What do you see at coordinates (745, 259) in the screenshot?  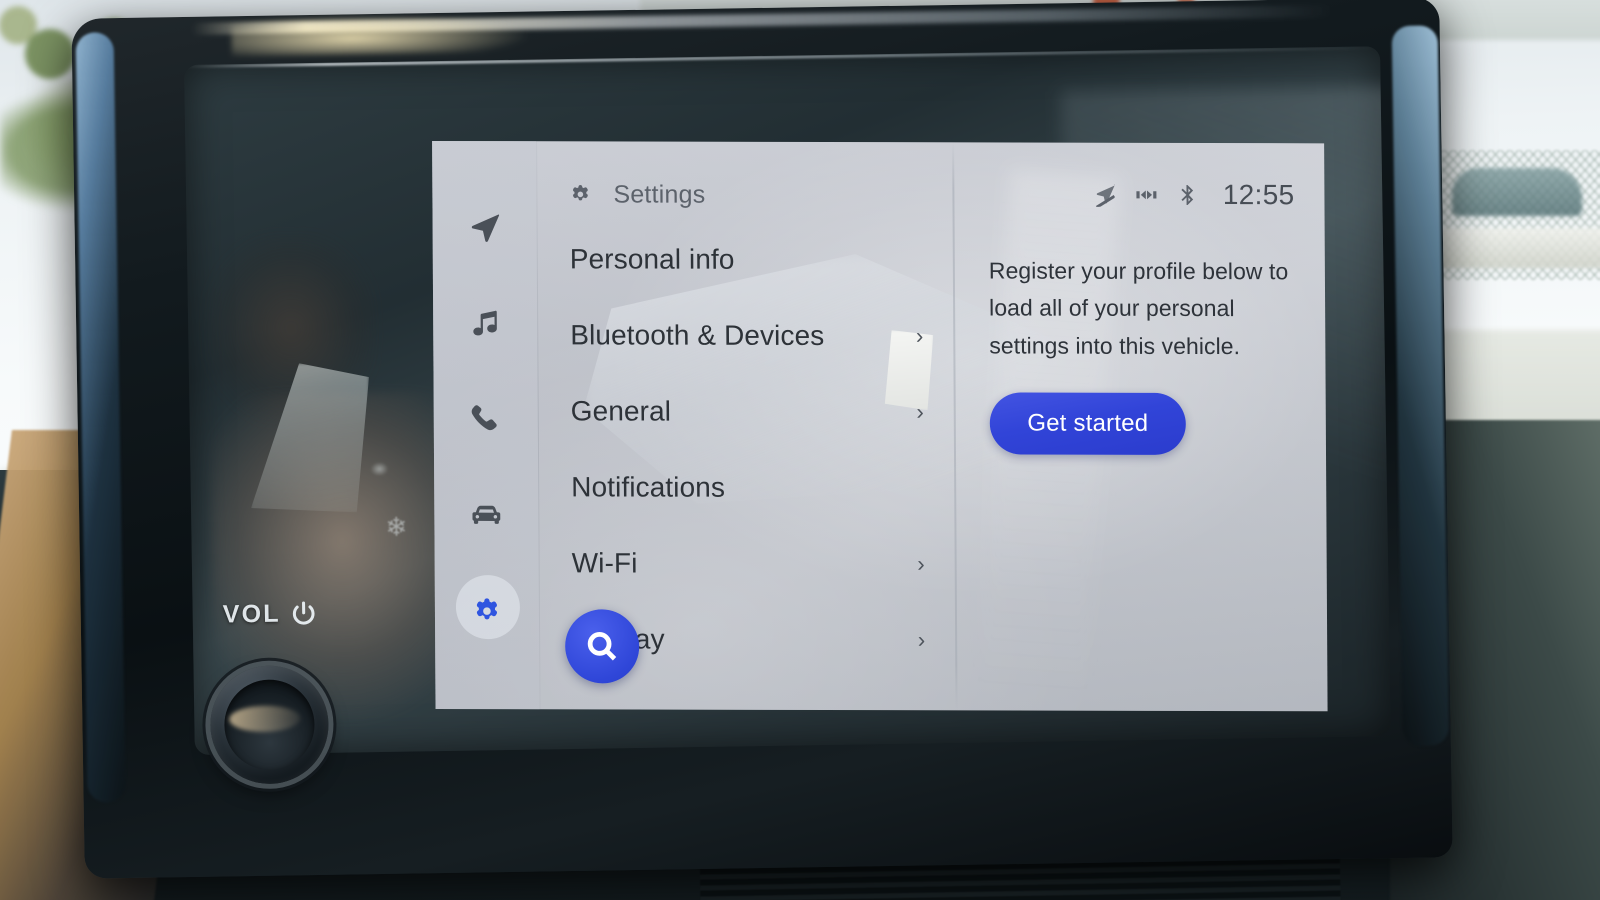 I see `list-item-personal-info: Personal info ›` at bounding box center [745, 259].